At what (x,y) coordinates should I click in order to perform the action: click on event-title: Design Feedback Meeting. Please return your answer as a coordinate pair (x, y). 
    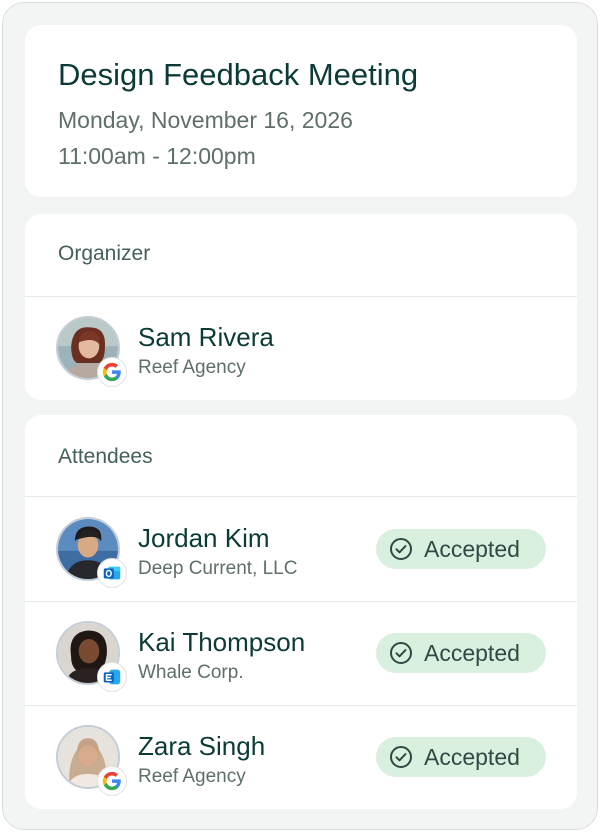
    Looking at the image, I should click on (238, 74).